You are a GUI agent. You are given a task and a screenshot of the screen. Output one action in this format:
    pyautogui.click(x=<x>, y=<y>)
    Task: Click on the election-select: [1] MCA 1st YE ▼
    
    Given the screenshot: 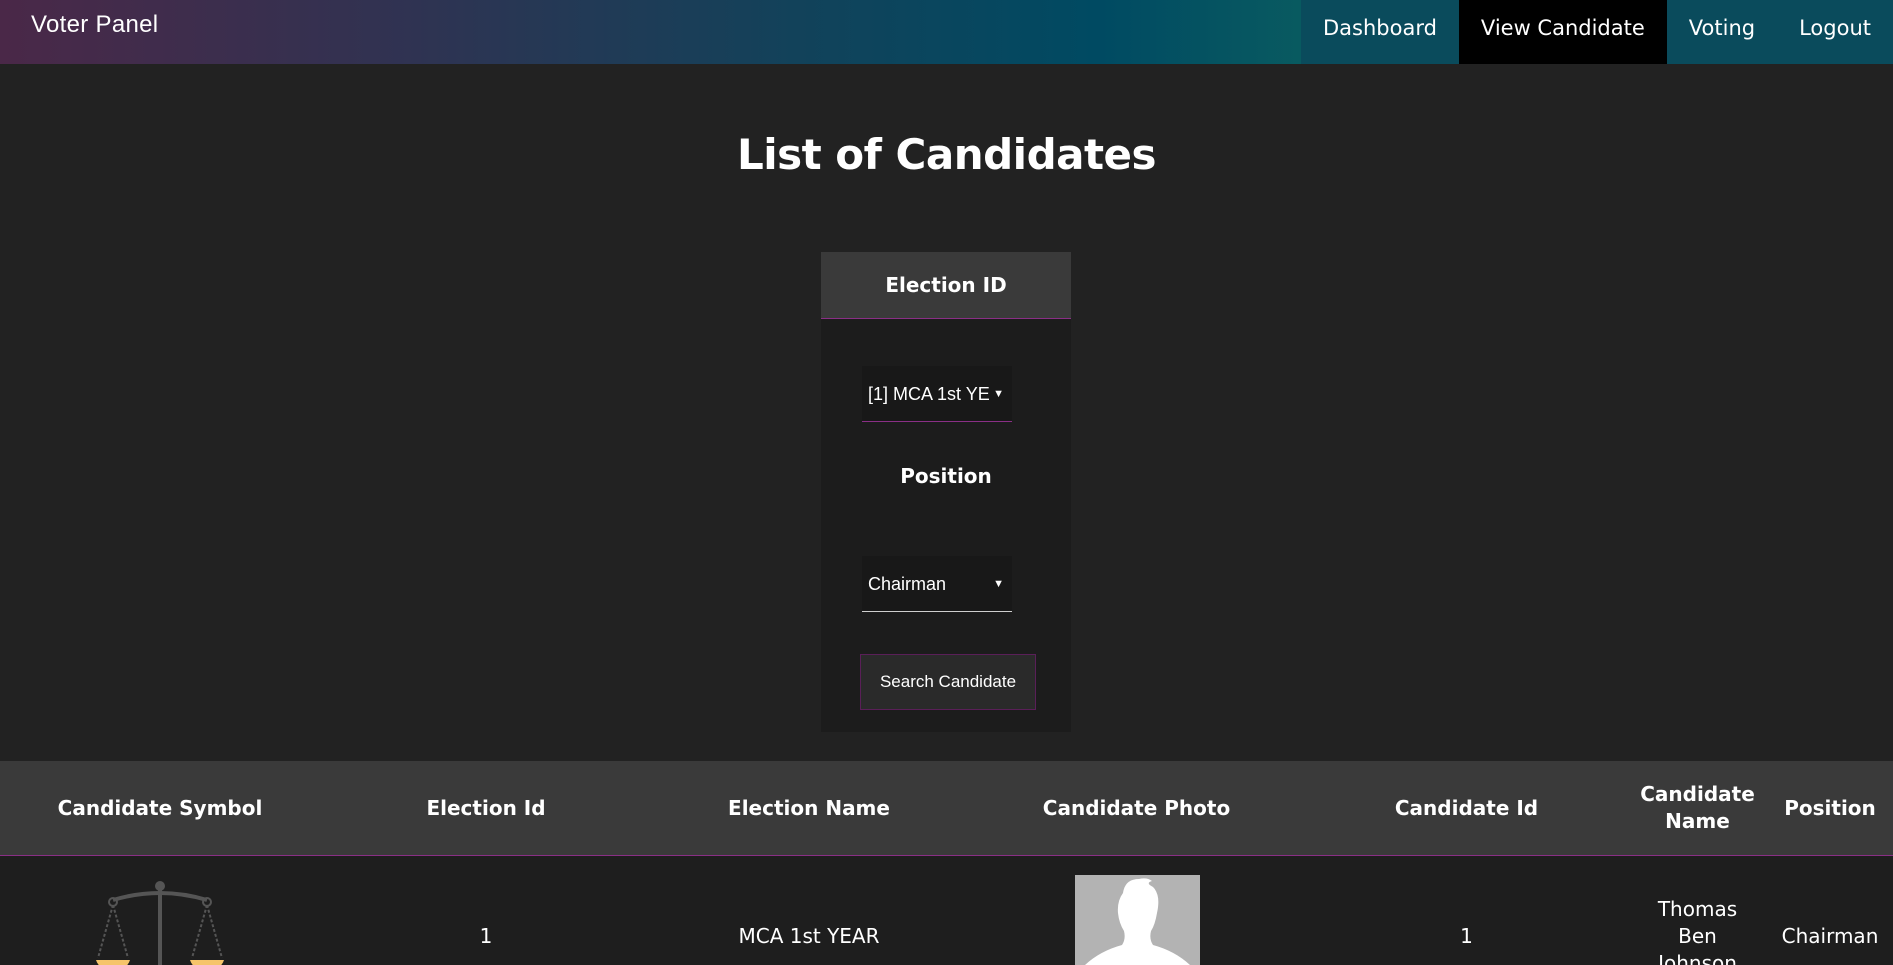 What is the action you would take?
    pyautogui.click(x=937, y=394)
    